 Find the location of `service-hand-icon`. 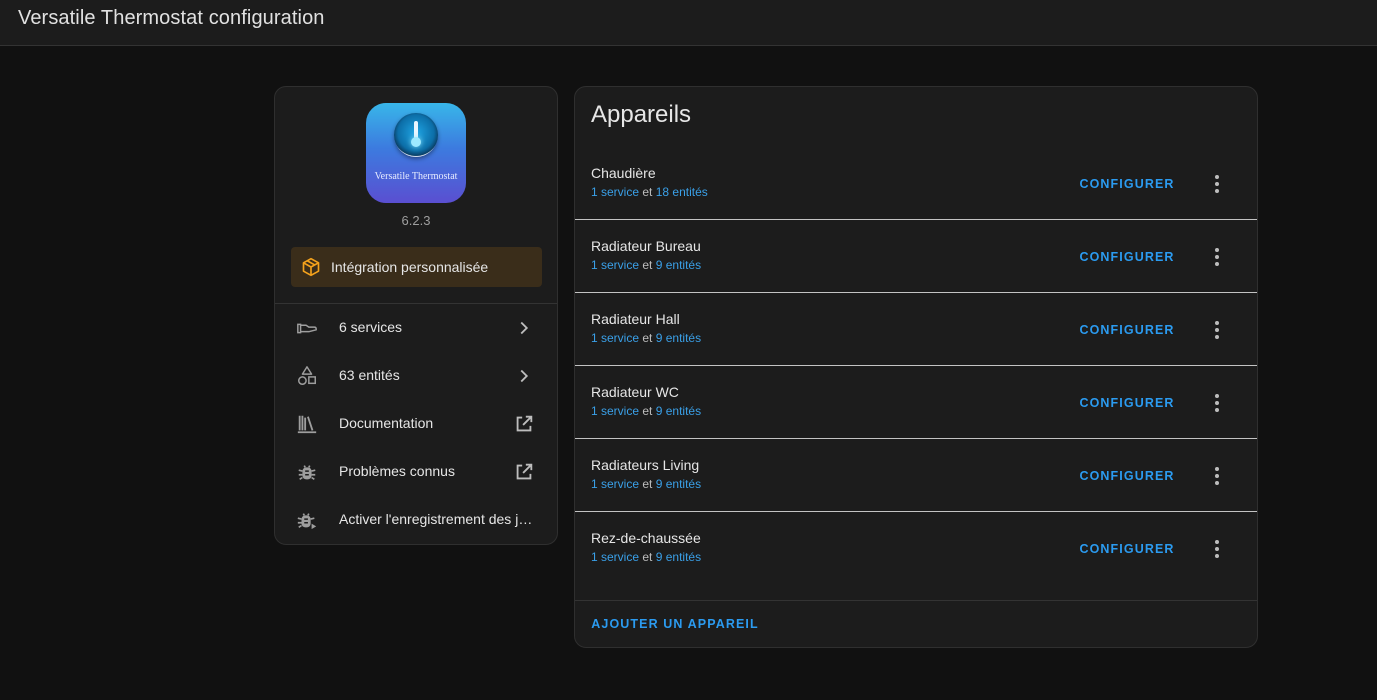

service-hand-icon is located at coordinates (307, 328).